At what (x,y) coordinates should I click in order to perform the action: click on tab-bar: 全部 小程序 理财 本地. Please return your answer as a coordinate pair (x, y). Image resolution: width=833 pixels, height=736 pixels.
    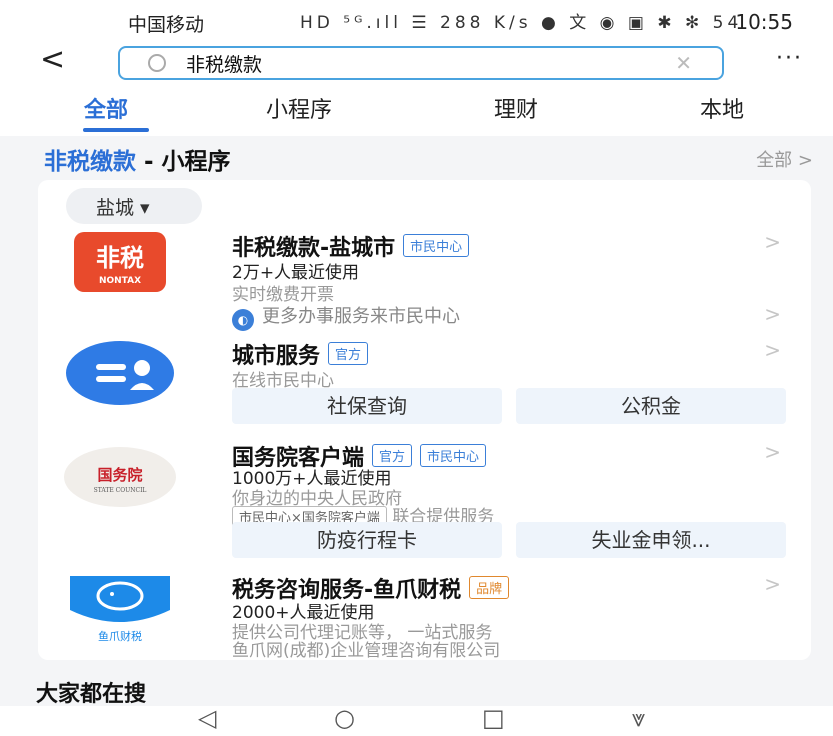
    Looking at the image, I should click on (416, 110).